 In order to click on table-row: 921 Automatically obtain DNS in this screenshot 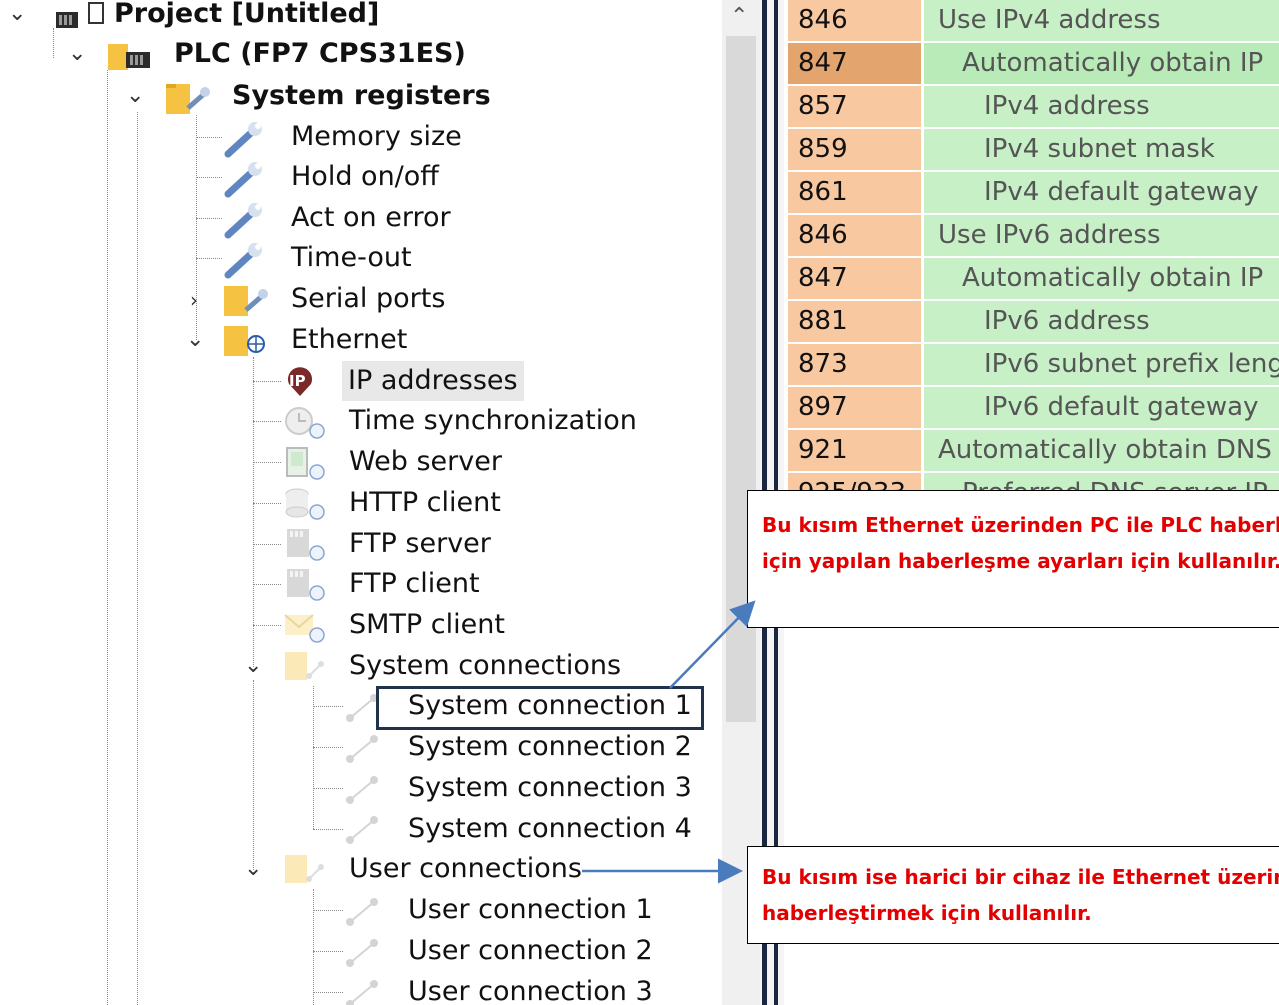, I will do `click(1033, 451)`.